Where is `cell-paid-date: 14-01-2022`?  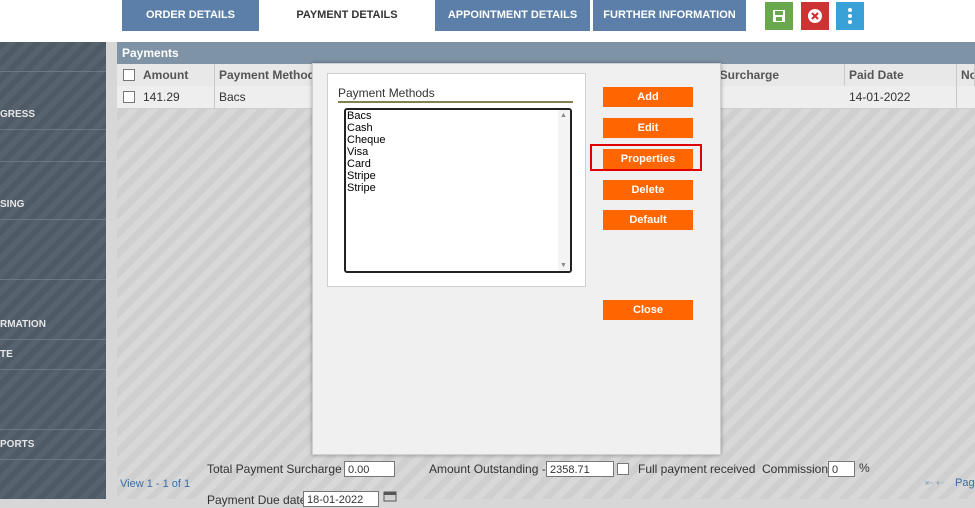 cell-paid-date: 14-01-2022 is located at coordinates (901, 97).